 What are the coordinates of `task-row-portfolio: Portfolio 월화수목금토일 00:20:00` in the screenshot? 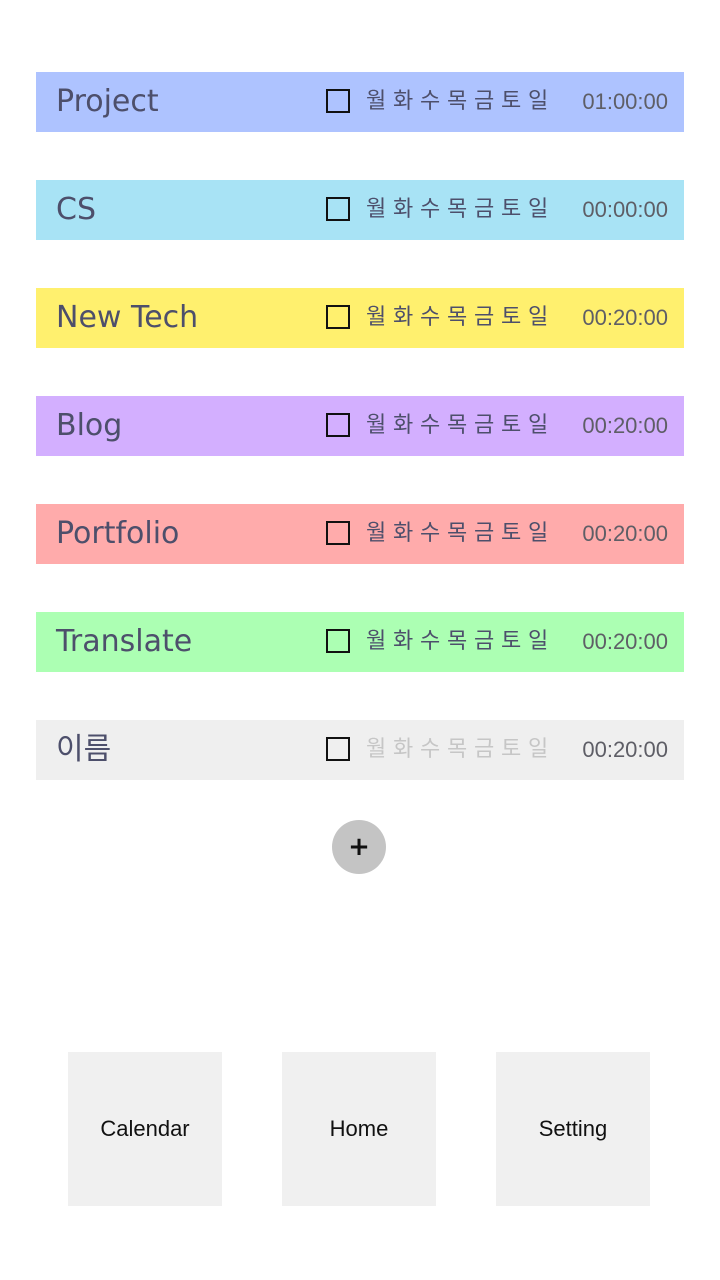 It's located at (360, 534).